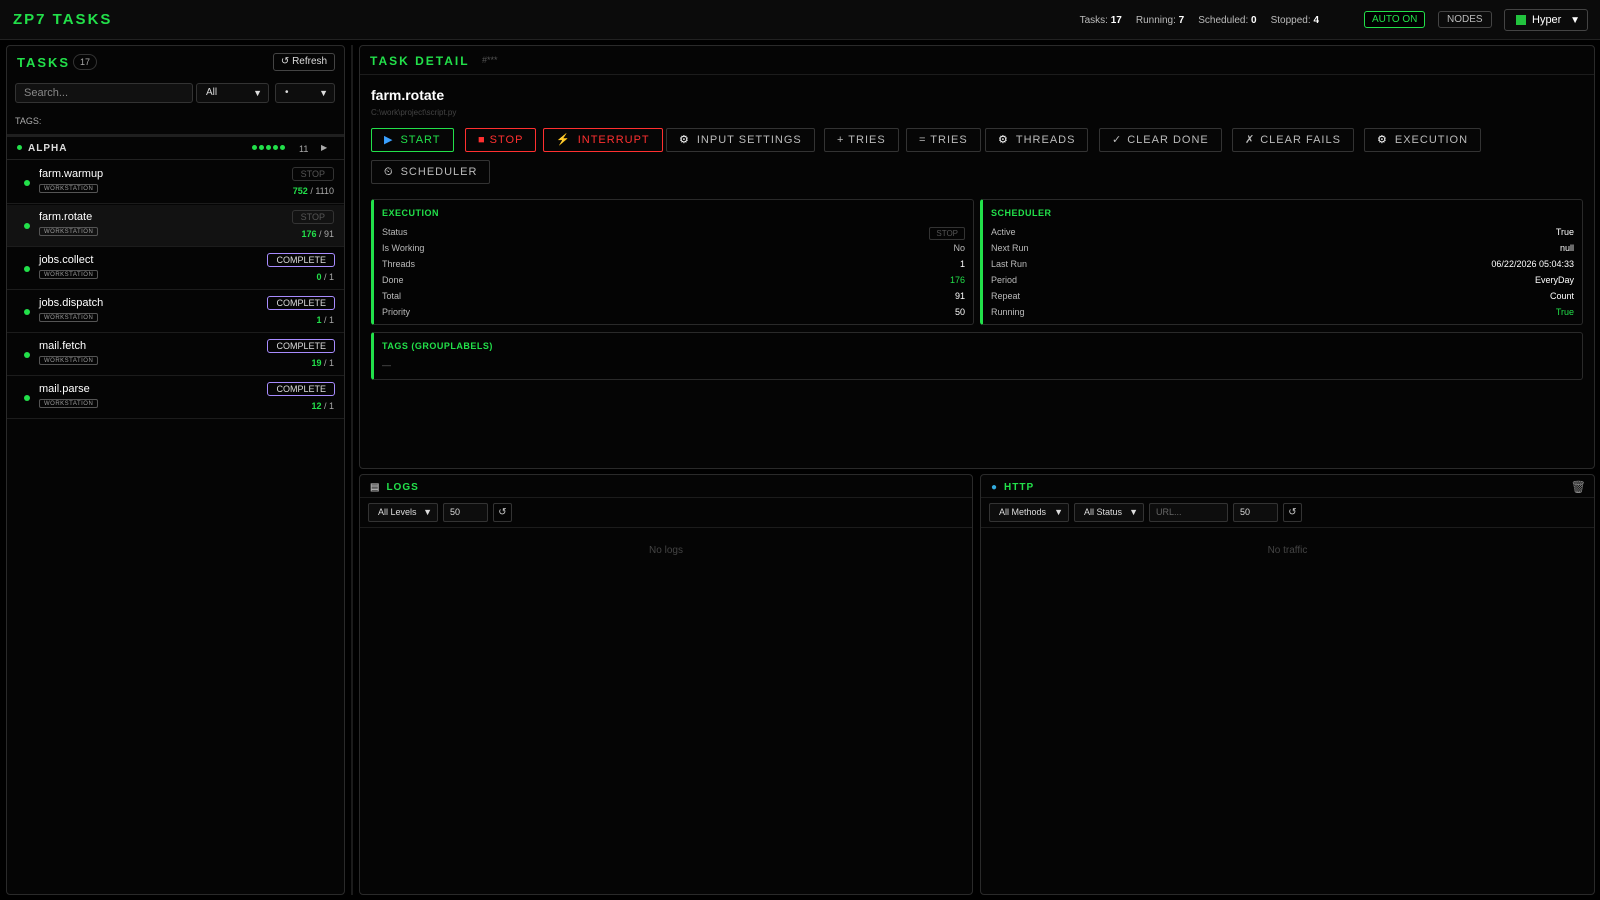  Describe the element at coordinates (465, 512) in the screenshot. I see `log-limit-input: 50` at that location.